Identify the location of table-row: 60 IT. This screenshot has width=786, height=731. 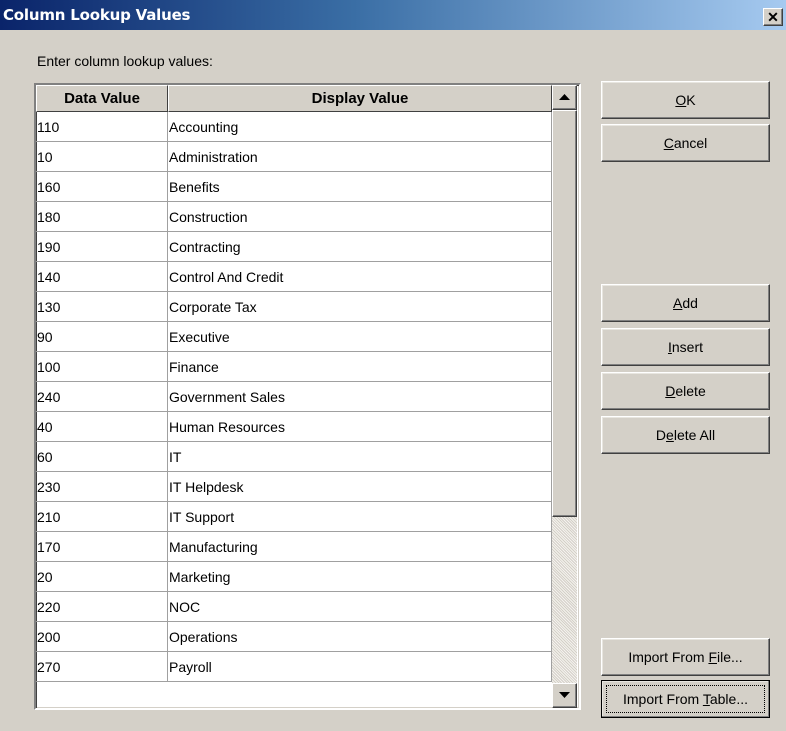
(294, 457).